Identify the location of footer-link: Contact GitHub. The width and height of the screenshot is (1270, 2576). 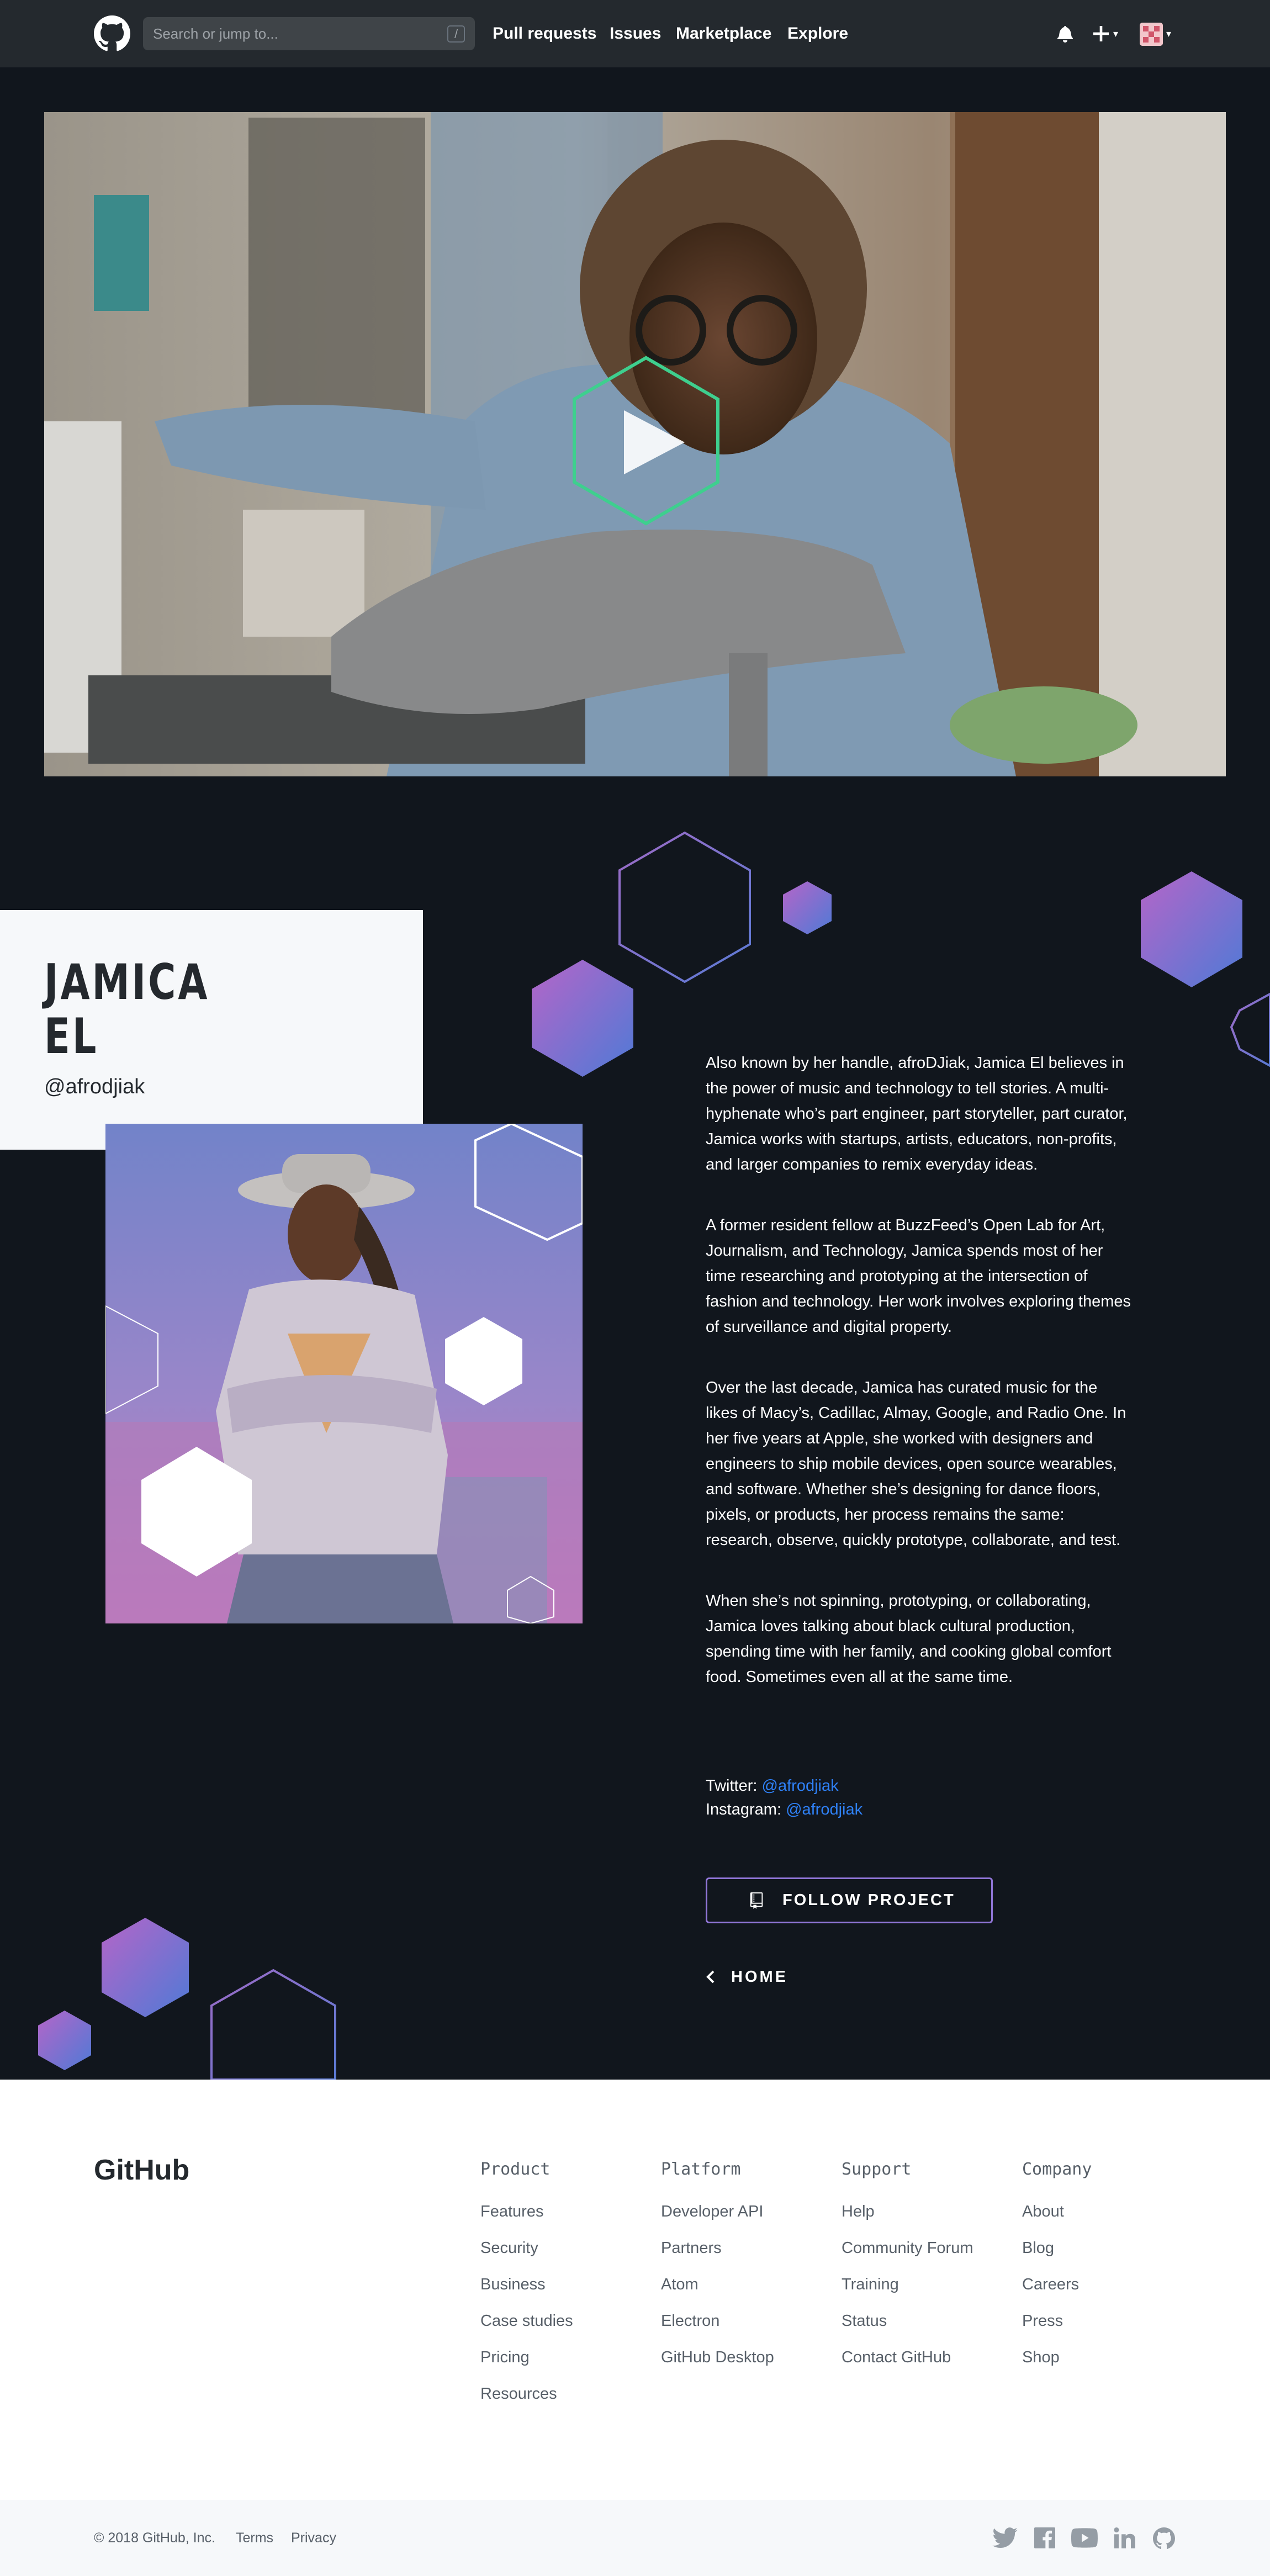
(896, 2357).